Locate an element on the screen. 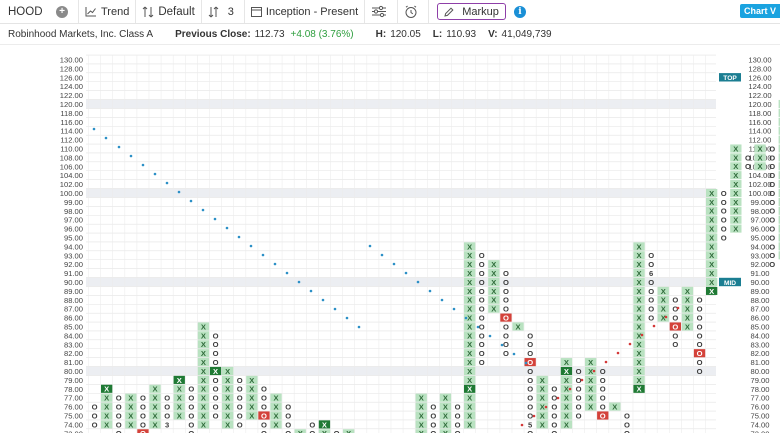 This screenshot has height=433, width=780. y-axis-label-right: 102.00 is located at coordinates (759, 184).